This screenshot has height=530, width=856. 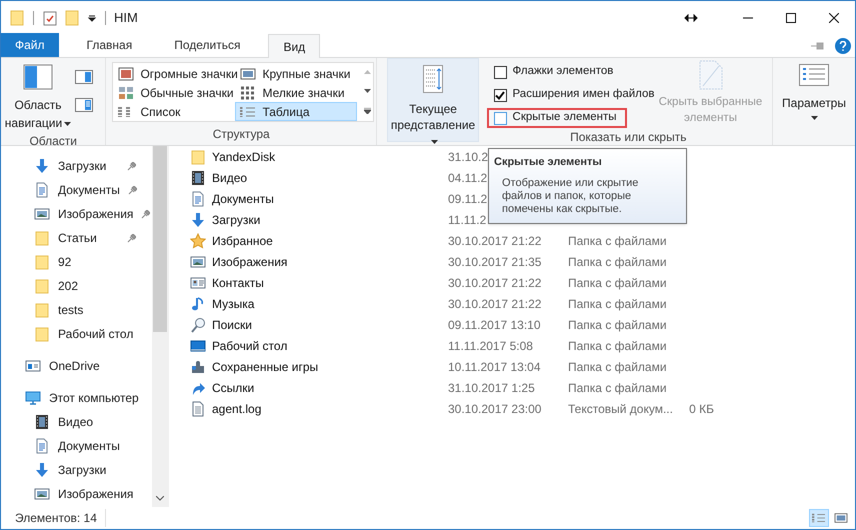 I want to click on scrollbar, so click(x=160, y=326).